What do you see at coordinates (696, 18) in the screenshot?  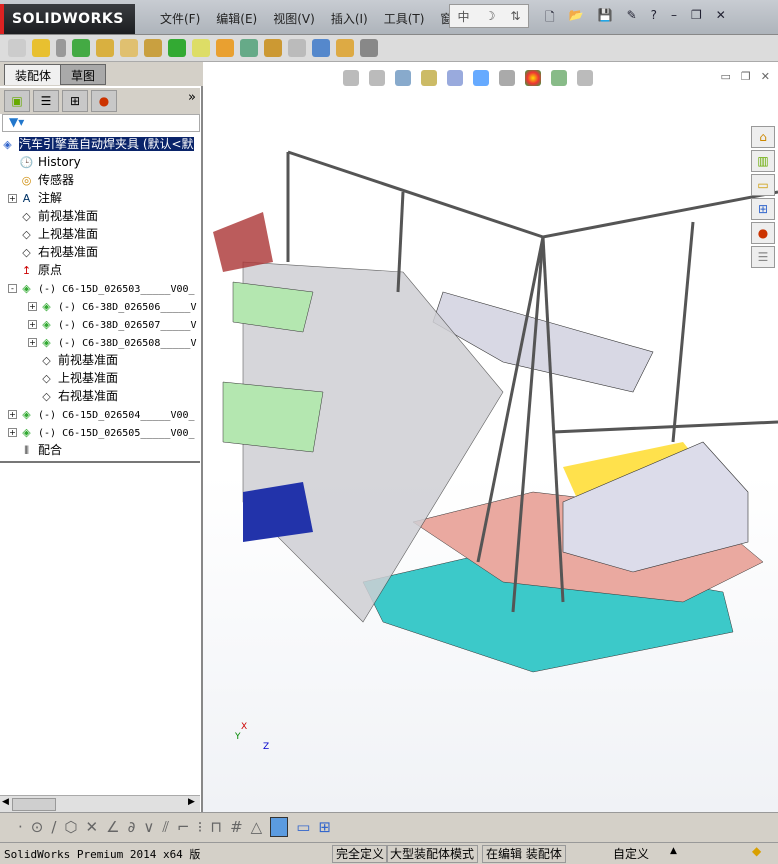 I see `restore-icon: ❐` at bounding box center [696, 18].